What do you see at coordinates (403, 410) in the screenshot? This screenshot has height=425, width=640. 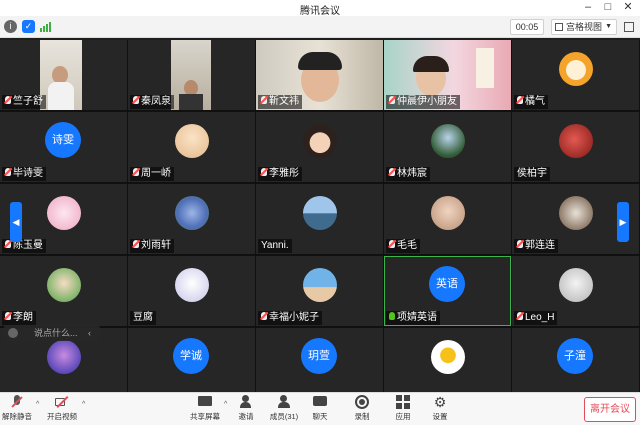 I see `apps-button: 应用` at bounding box center [403, 410].